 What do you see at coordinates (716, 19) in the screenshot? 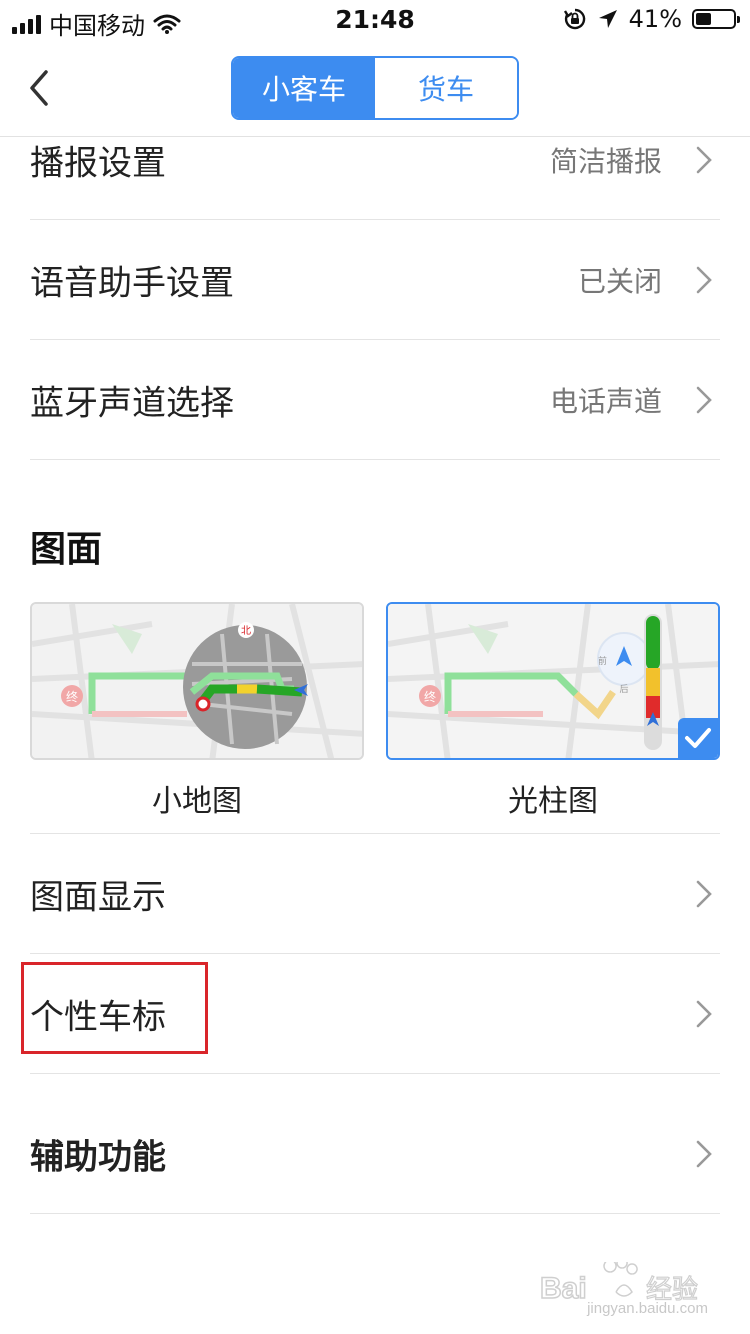
I see `battery-icon` at bounding box center [716, 19].